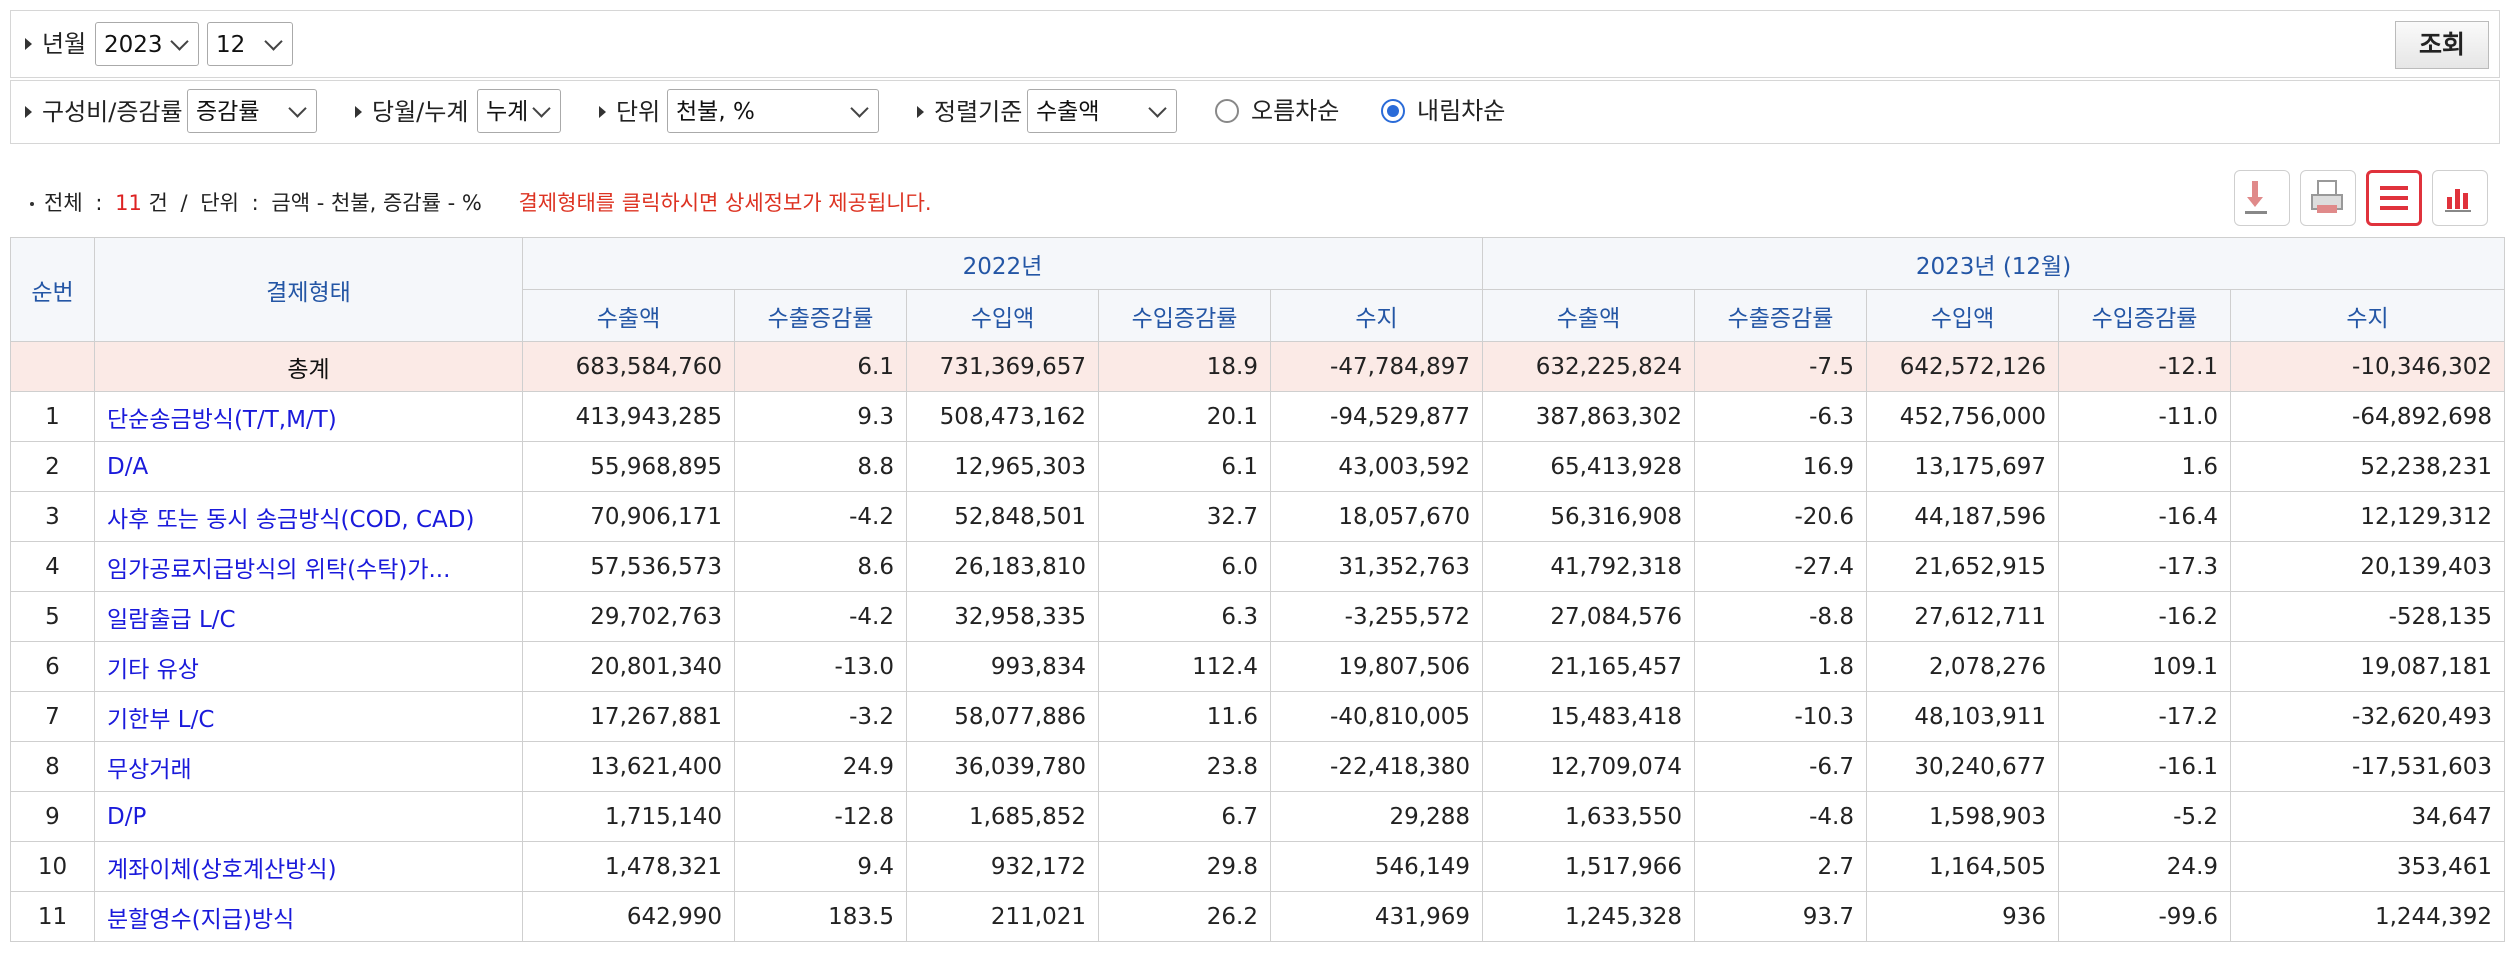  Describe the element at coordinates (1589, 816) in the screenshot. I see `cell-export-amount: 1,633,550` at that location.